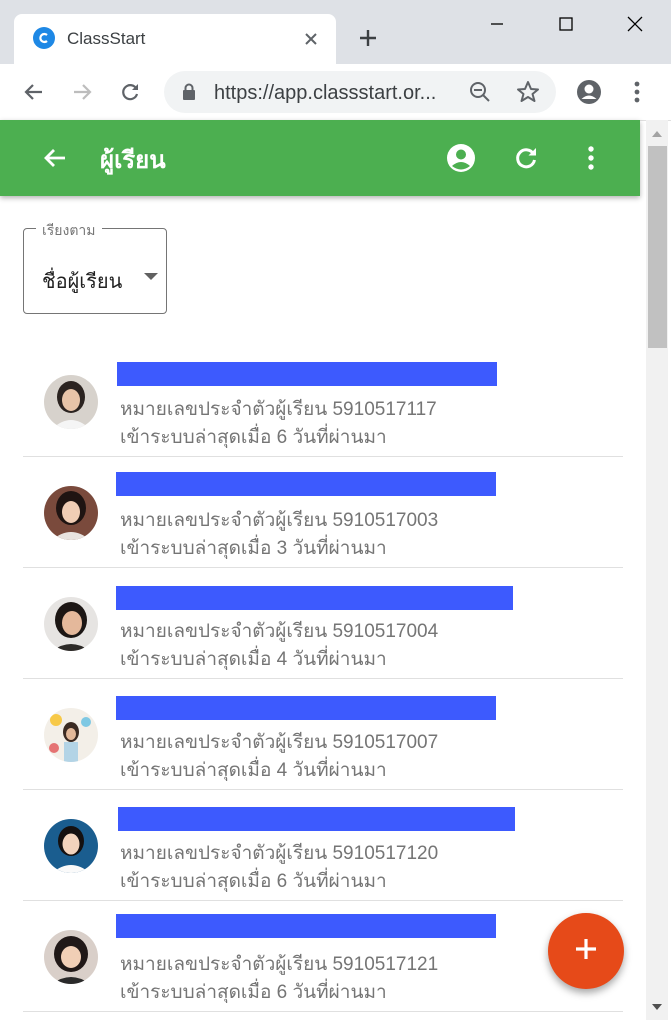 This screenshot has height=1020, width=671. Describe the element at coordinates (279, 742) in the screenshot. I see `student-id: หมายเลขประจำตัวผู้เรียน 5910517007` at that location.